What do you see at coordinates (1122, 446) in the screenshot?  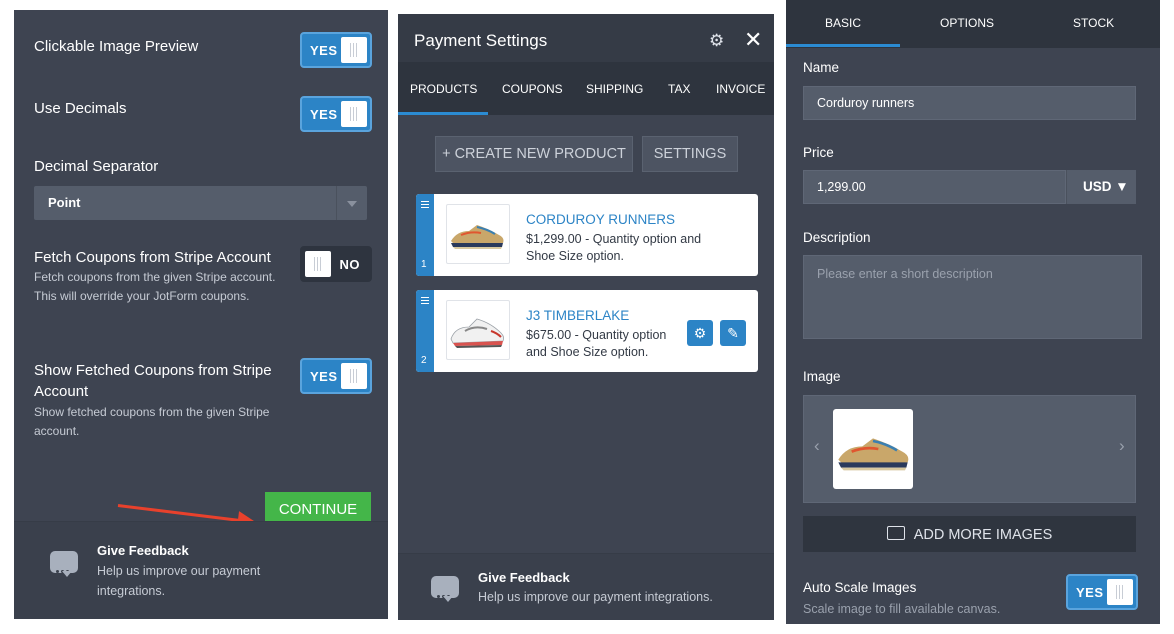 I see `chevron-right-icon: ›` at bounding box center [1122, 446].